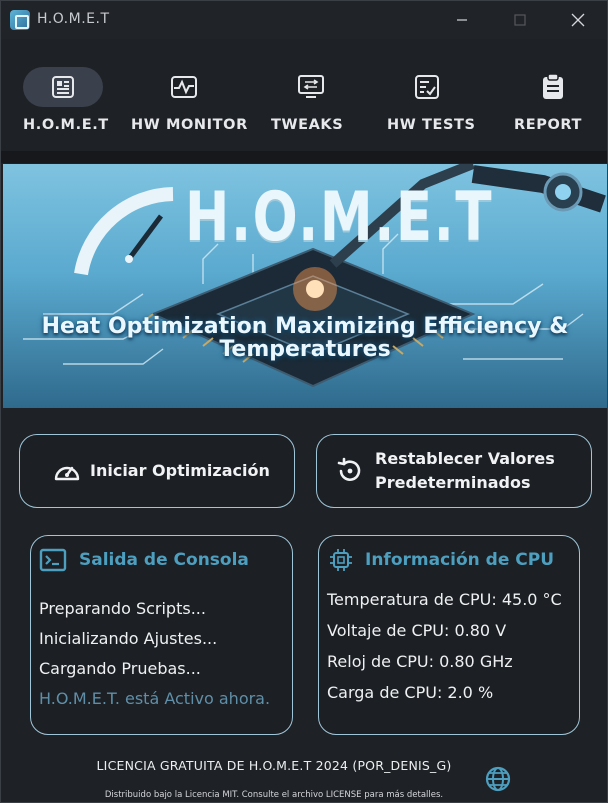 The width and height of the screenshot is (608, 803). I want to click on window-title: H.O.M.E.T, so click(73, 19).